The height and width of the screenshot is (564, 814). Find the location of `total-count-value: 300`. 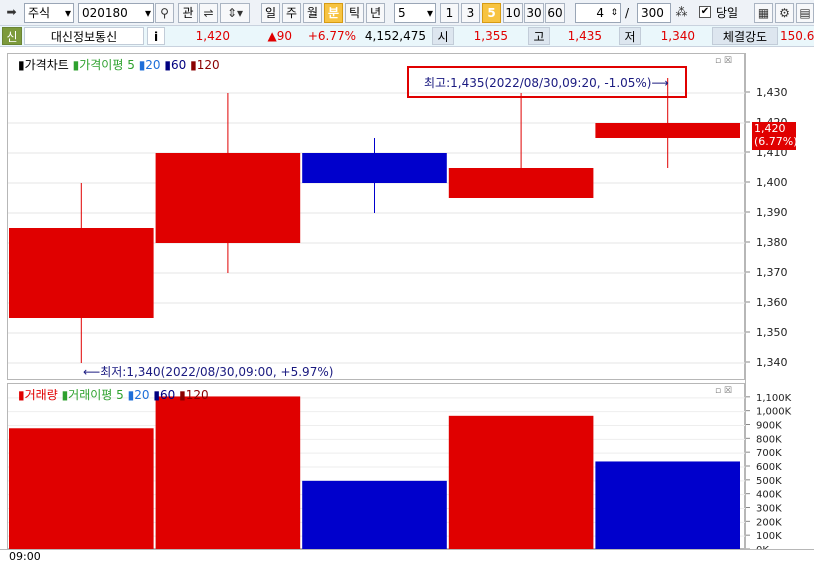

total-count-value: 300 is located at coordinates (652, 13).